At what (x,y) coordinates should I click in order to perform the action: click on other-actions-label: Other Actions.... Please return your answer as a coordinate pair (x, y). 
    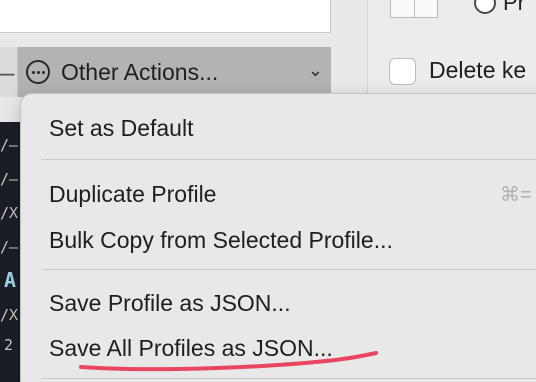
    Looking at the image, I should click on (140, 71).